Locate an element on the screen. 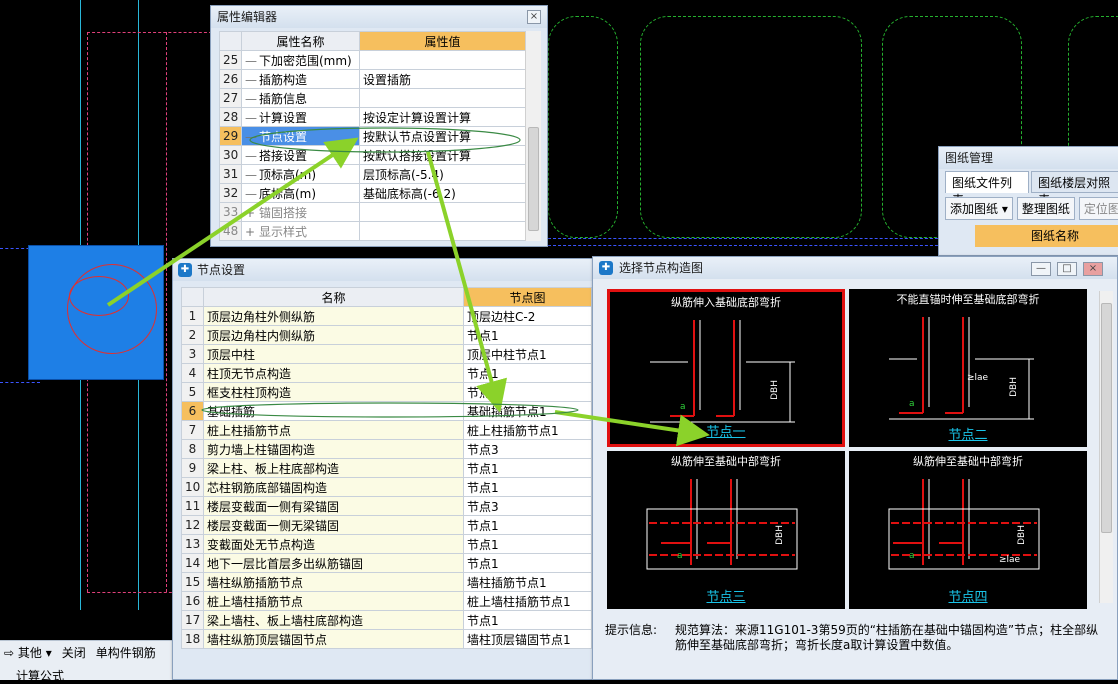 Image resolution: width=1118 pixels, height=684 pixels. property-row: 33 + 锚固搭接 is located at coordinates (372, 212).